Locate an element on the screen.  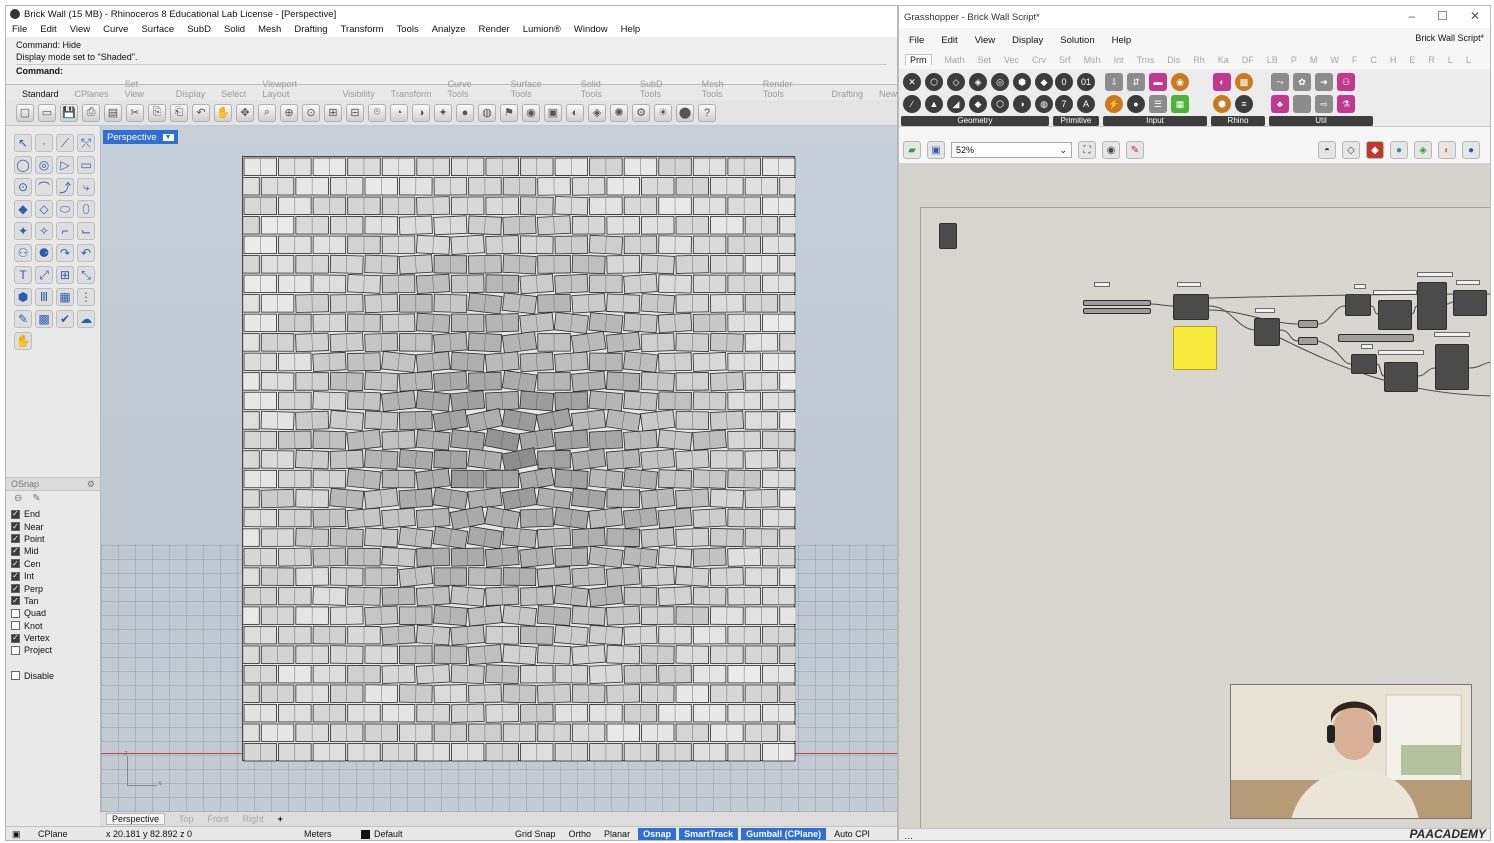
param-icon: ▲ is located at coordinates (934, 104).